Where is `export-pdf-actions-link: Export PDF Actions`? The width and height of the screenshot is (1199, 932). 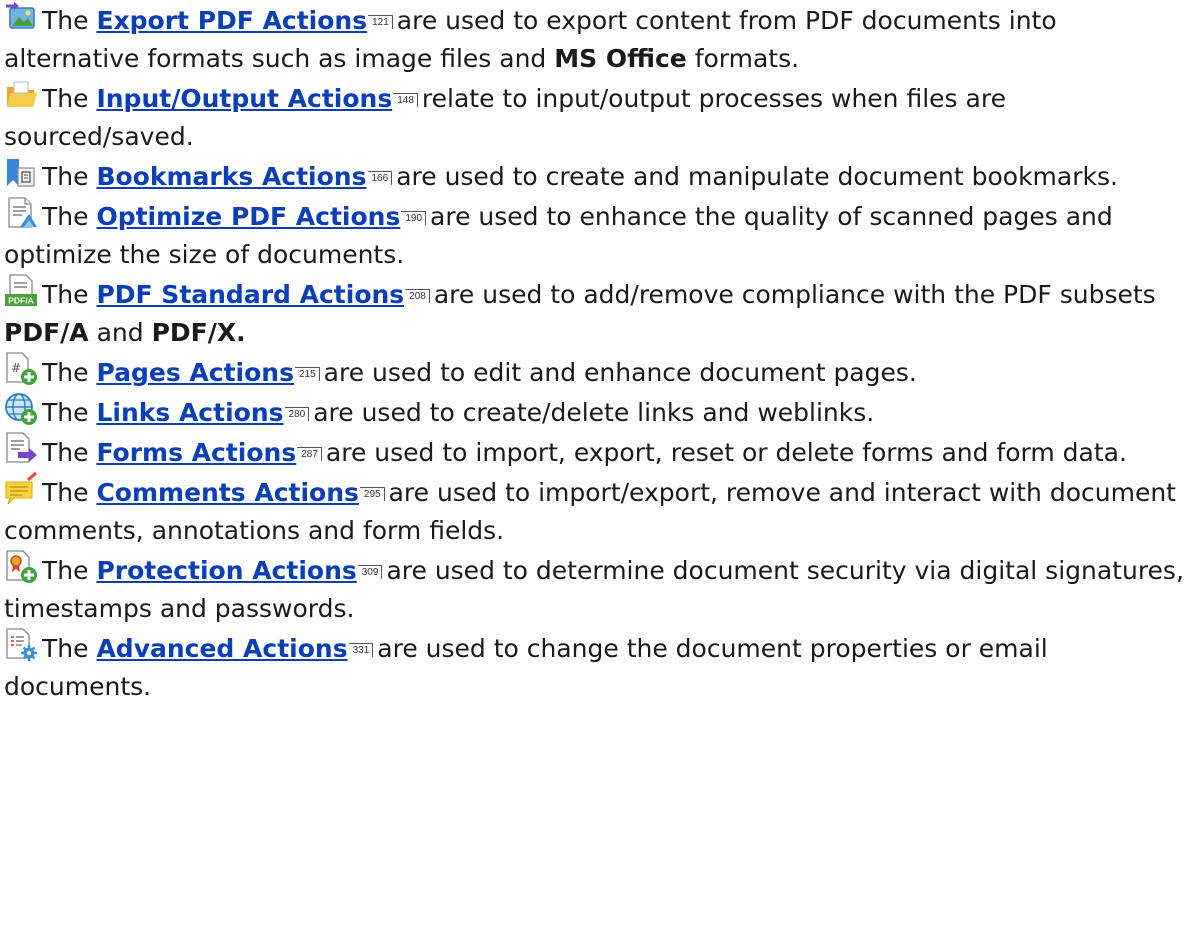 export-pdf-actions-link: Export PDF Actions is located at coordinates (231, 20).